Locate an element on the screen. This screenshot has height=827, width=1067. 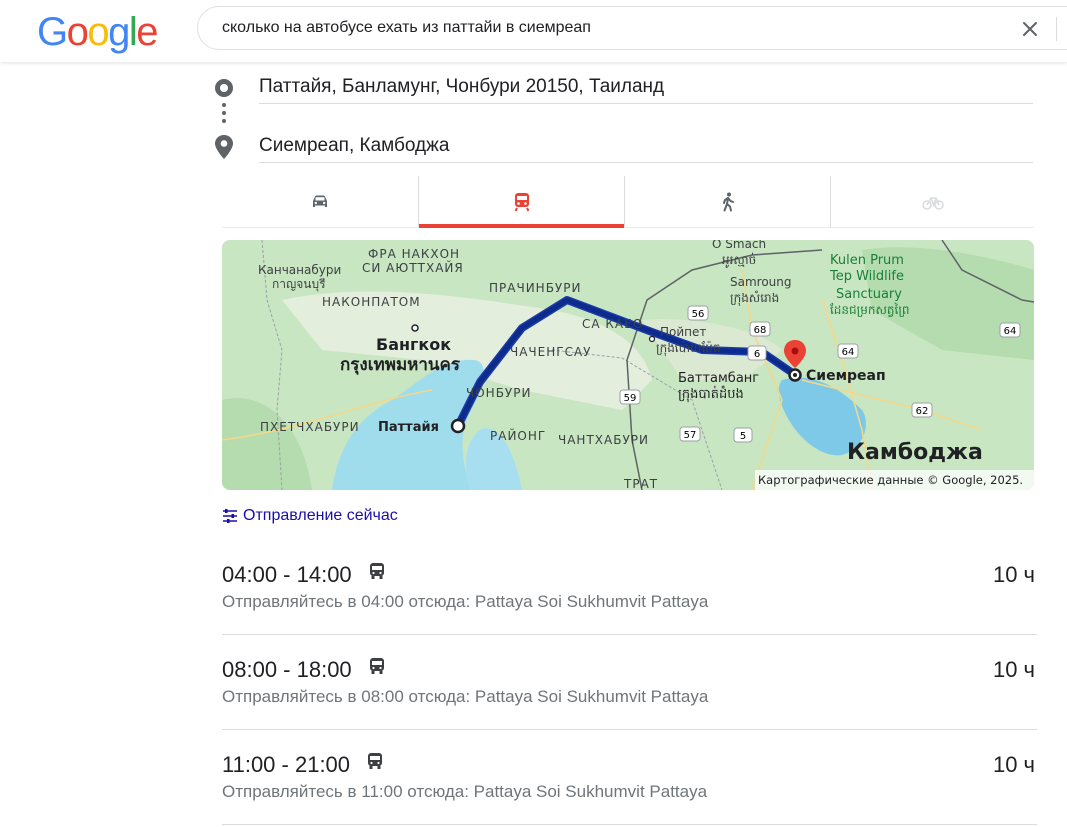
map-label: Пойпет is located at coordinates (683, 332).